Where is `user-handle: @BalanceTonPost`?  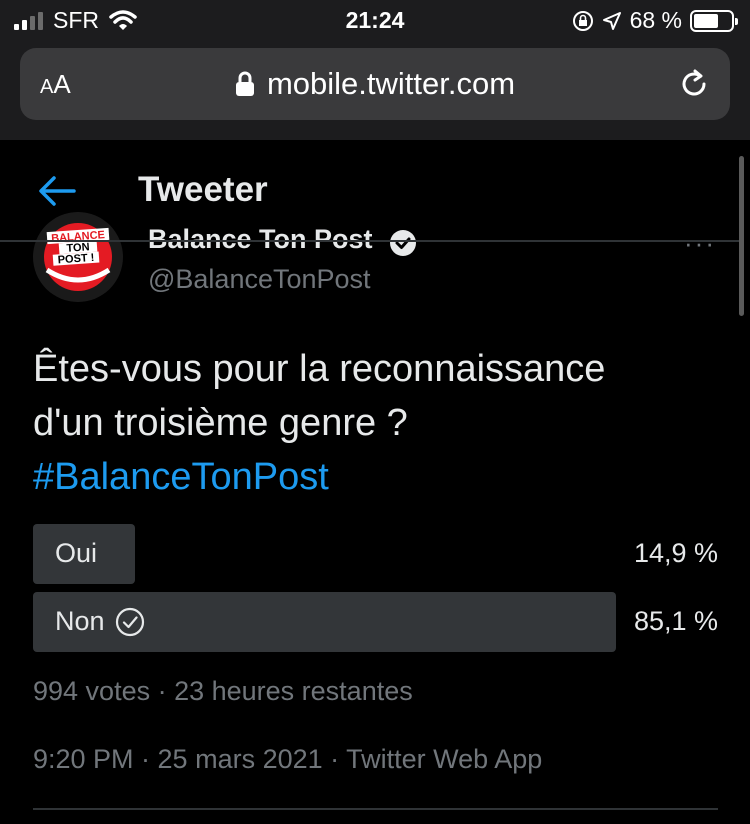 user-handle: @BalanceTonPost is located at coordinates (259, 279).